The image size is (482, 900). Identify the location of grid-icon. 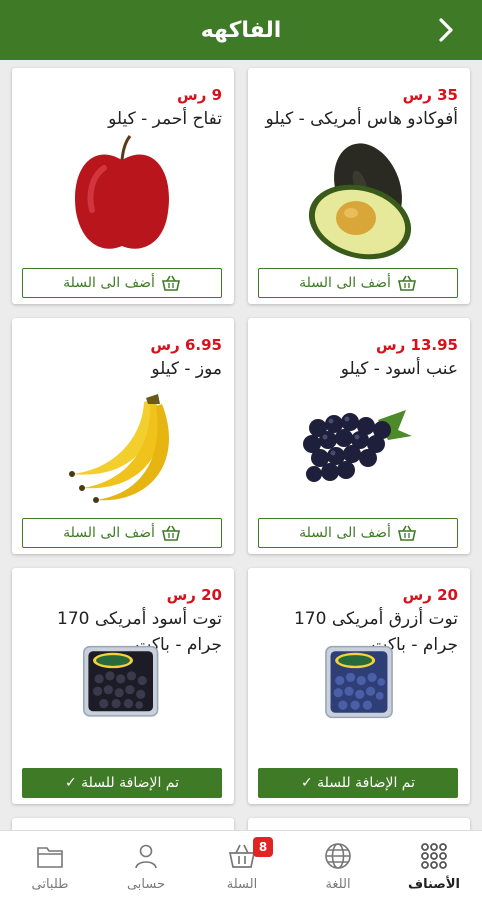
(434, 855).